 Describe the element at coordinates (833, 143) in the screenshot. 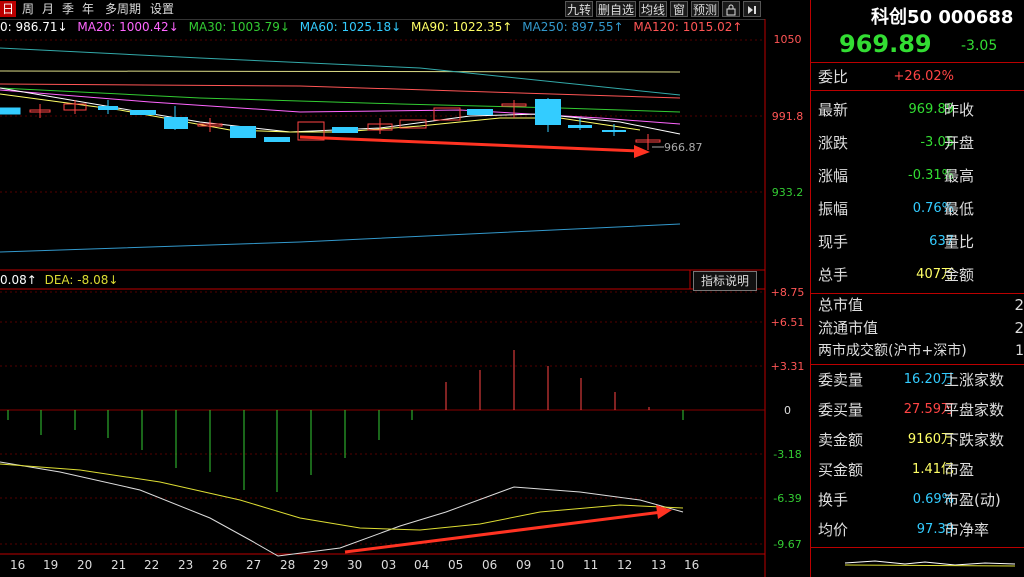

I see `row-label: 涨跌` at that location.